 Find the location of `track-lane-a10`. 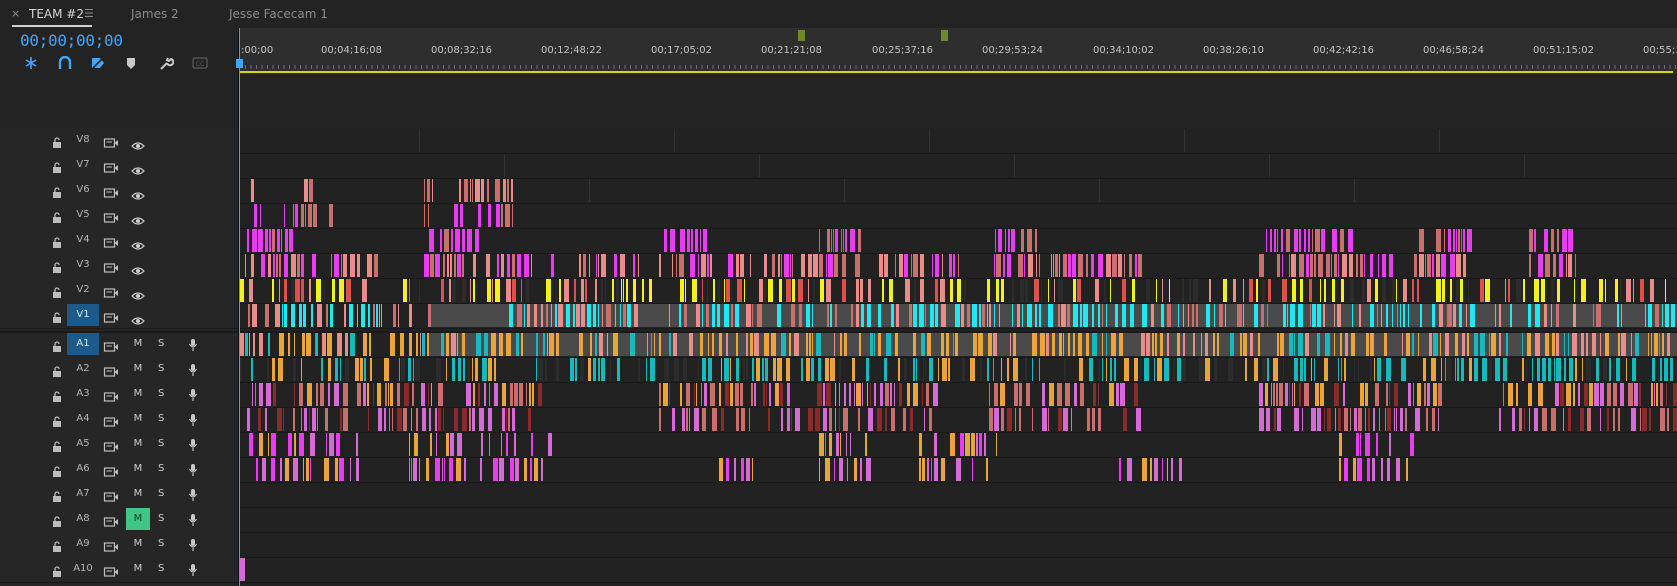

track-lane-a10 is located at coordinates (958, 570).